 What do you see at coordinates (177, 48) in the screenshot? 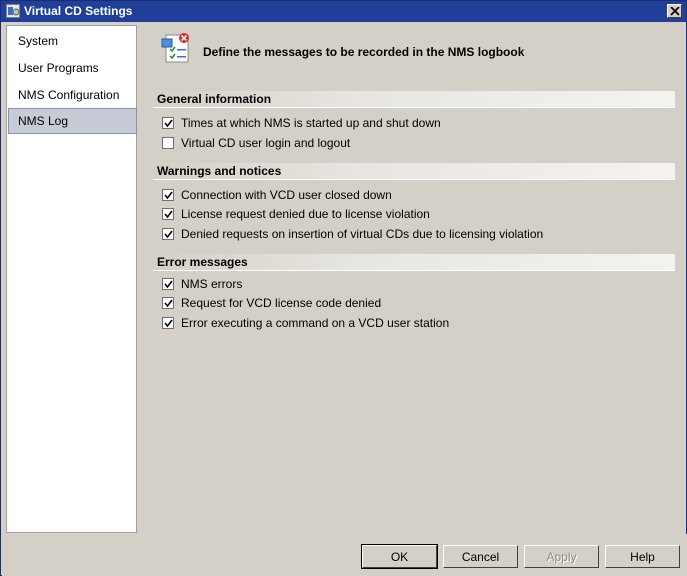
I see `checklist-icon` at bounding box center [177, 48].